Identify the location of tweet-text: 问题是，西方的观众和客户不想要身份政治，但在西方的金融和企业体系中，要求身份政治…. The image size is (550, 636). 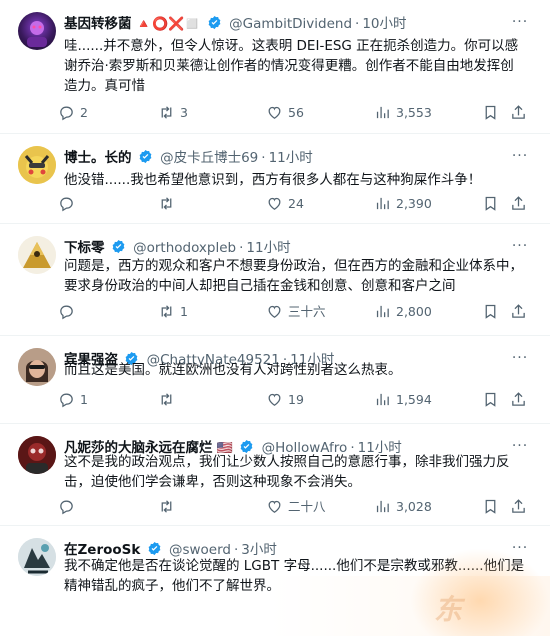
(293, 276).